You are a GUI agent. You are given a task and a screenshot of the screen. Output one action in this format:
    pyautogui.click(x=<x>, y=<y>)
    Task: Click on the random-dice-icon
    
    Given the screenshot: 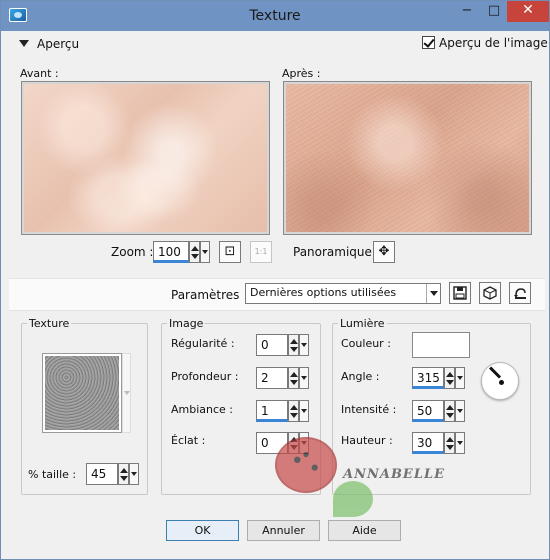 What is the action you would take?
    pyautogui.click(x=490, y=293)
    